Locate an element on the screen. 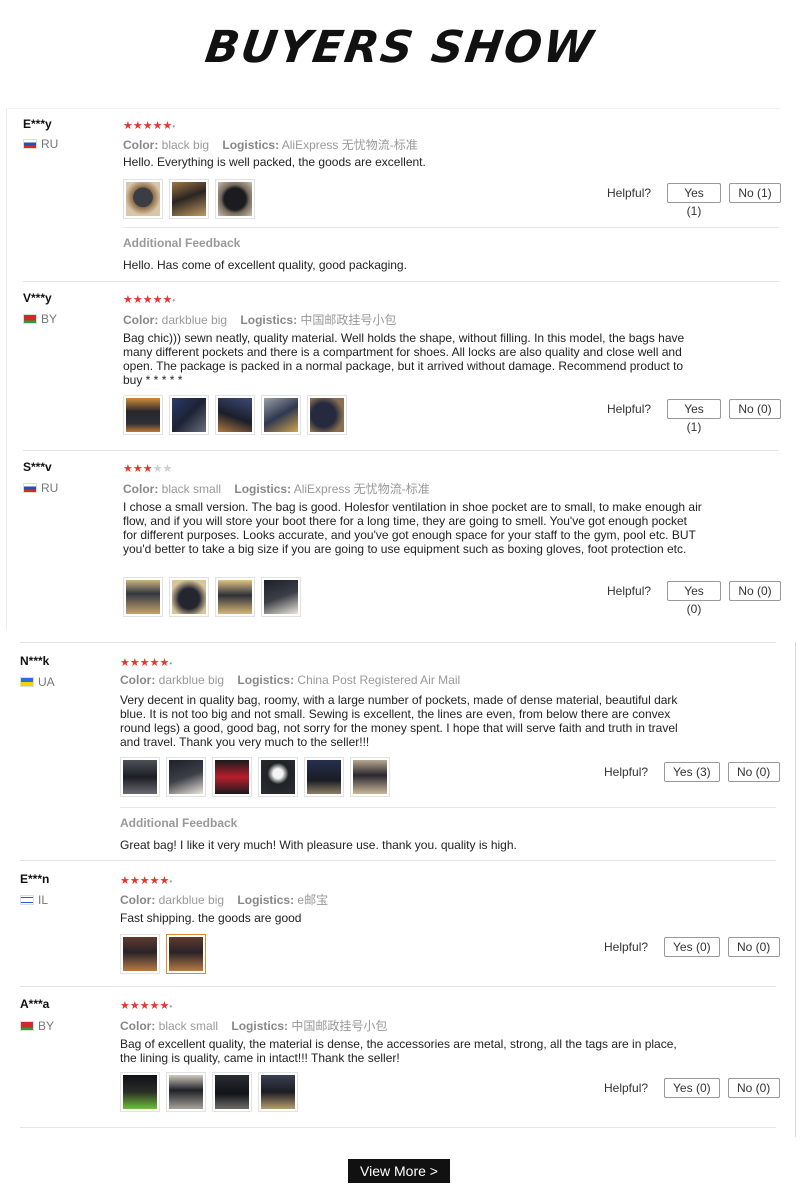 The image size is (800, 1202). reviewer-name: S***v is located at coordinates (37, 467).